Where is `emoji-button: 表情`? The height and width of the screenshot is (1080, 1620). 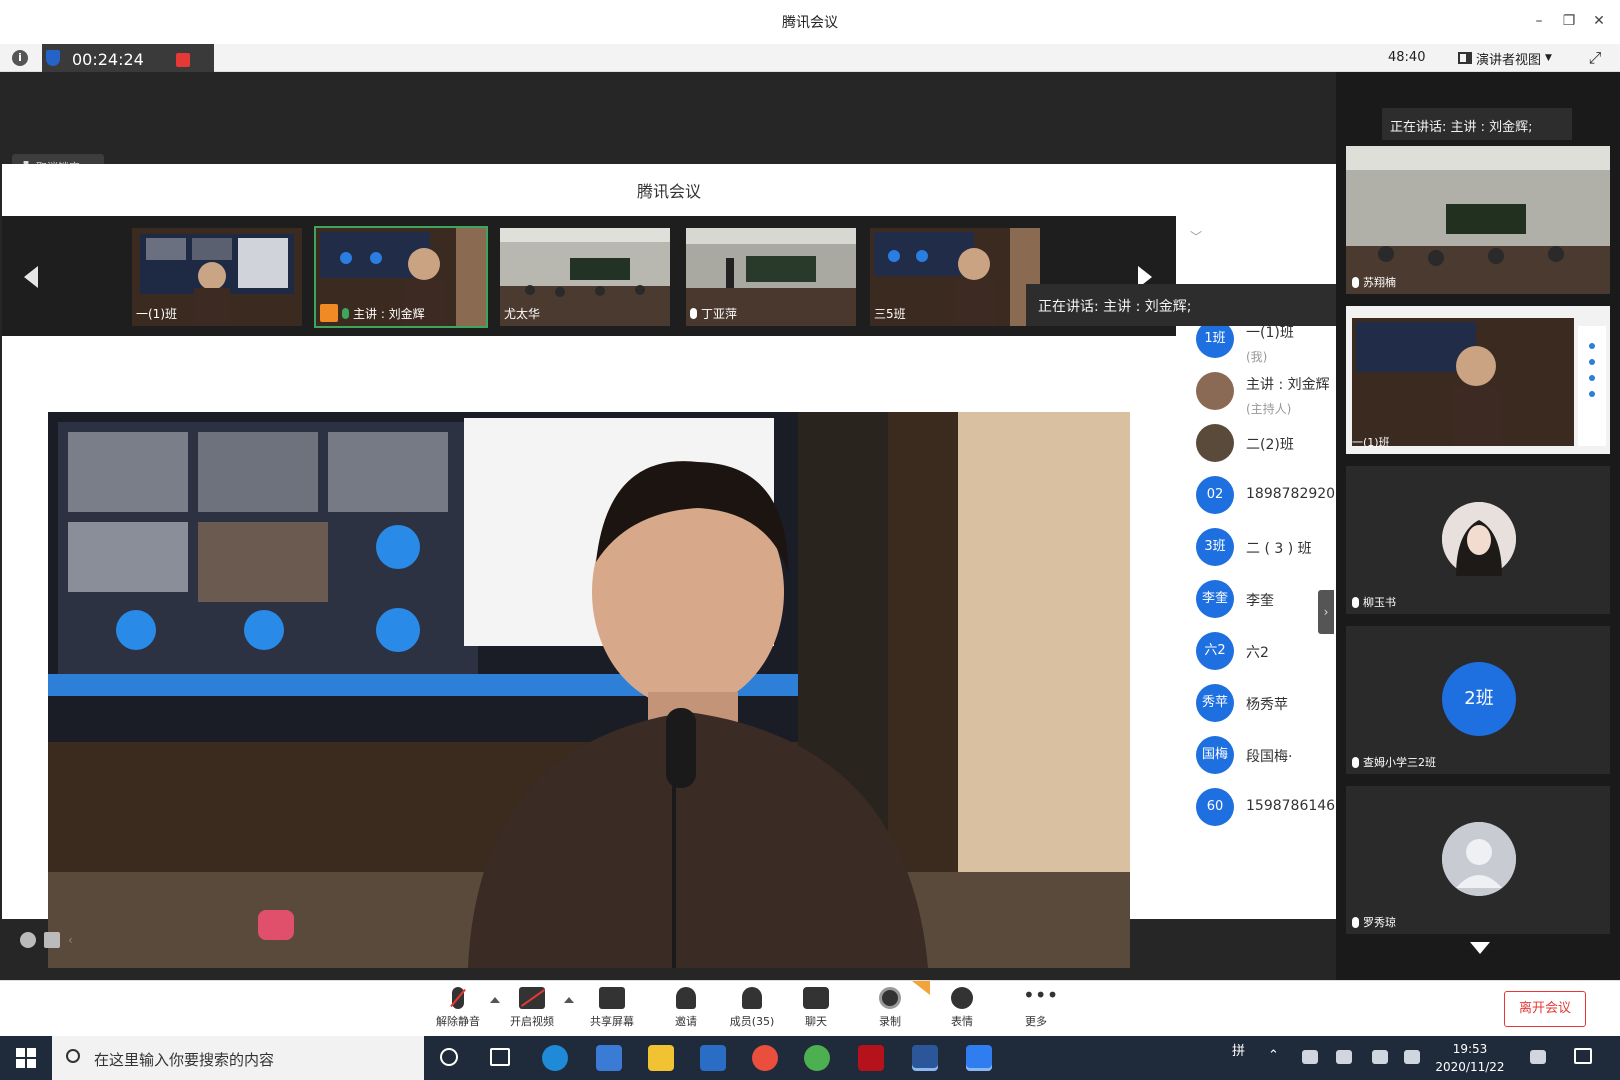 emoji-button: 表情 is located at coordinates (962, 1011).